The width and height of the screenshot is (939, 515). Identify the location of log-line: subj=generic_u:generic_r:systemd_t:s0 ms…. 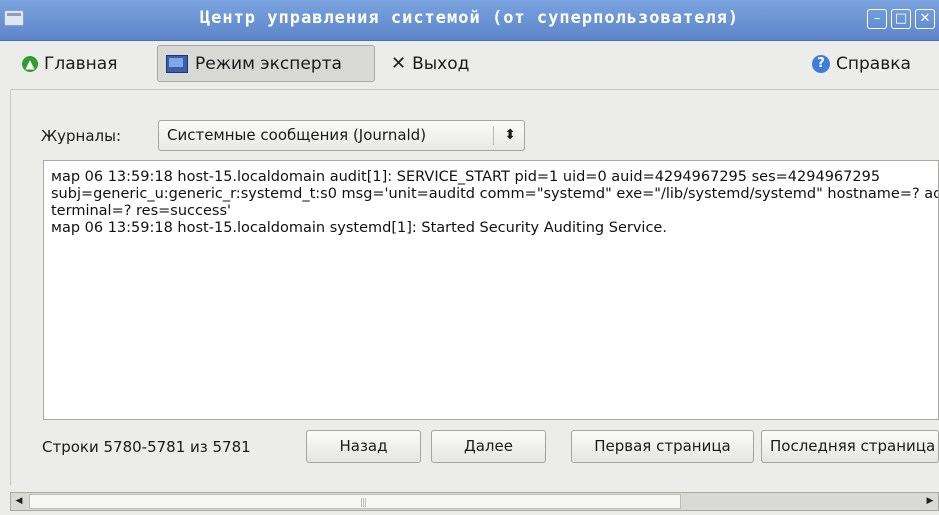
(495, 194).